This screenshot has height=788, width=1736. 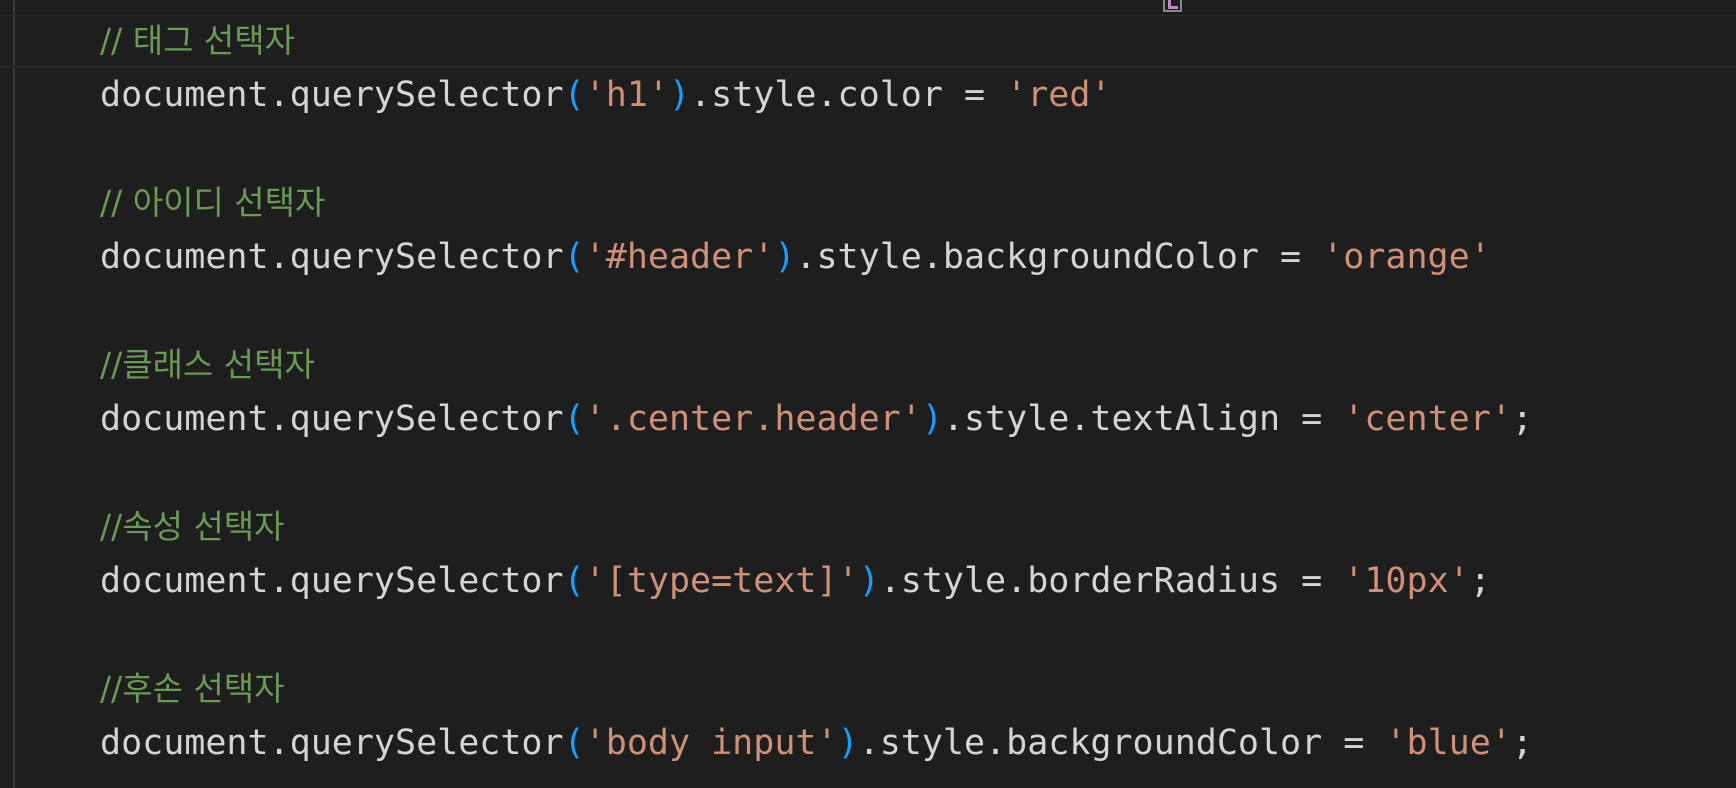 What do you see at coordinates (816, 43) in the screenshot?
I see `code-comment: // 태그 선택자` at bounding box center [816, 43].